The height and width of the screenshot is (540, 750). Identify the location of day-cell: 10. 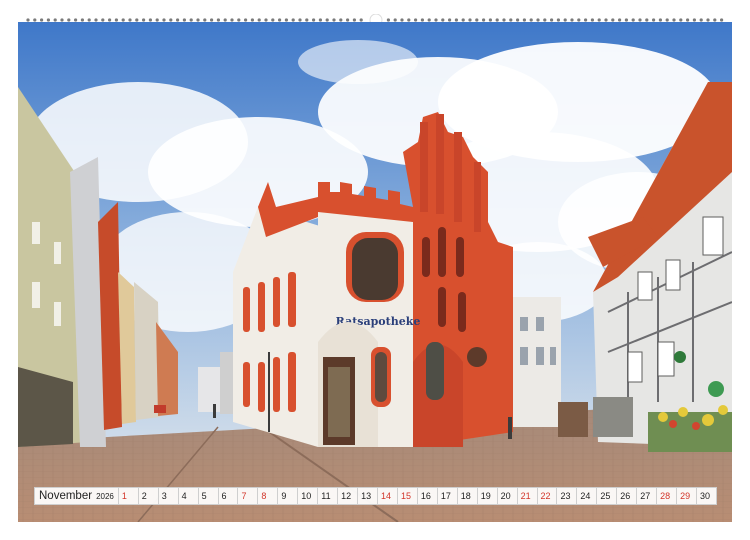
(307, 496).